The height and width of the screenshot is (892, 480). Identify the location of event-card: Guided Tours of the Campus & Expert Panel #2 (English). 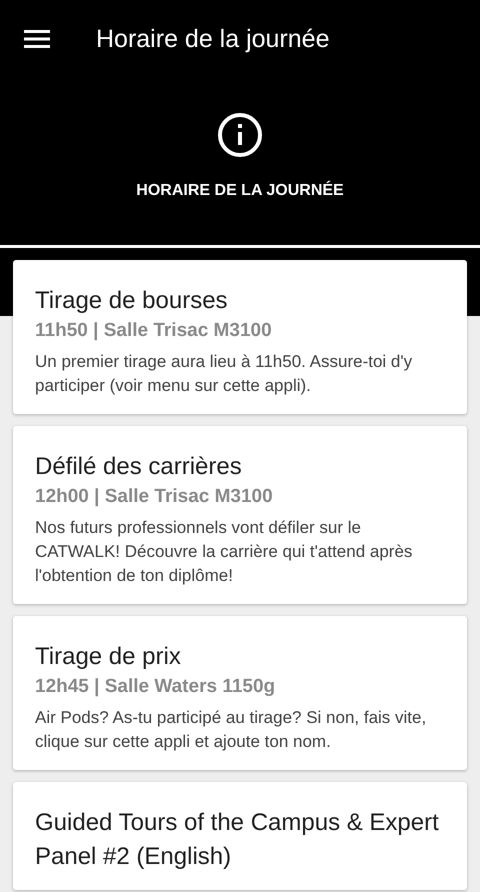
(240, 836).